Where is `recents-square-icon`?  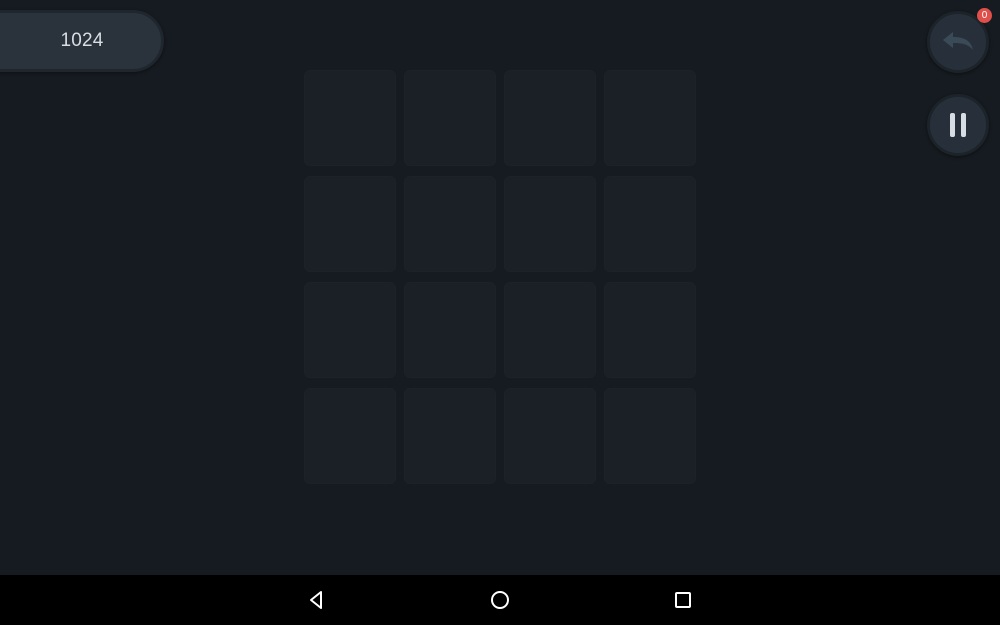 recents-square-icon is located at coordinates (683, 600).